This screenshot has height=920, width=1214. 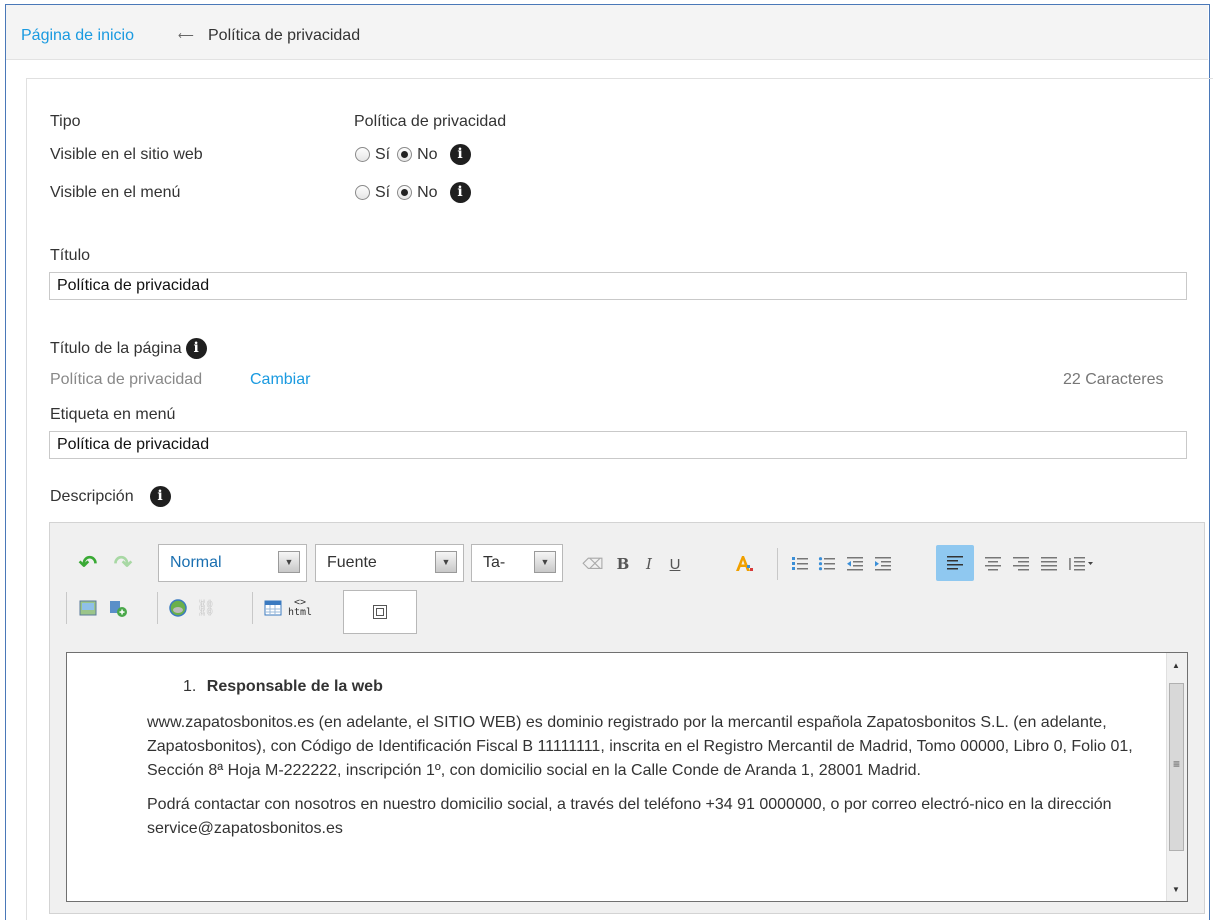 What do you see at coordinates (1177, 764) in the screenshot?
I see `grip-icon: ≡` at bounding box center [1177, 764].